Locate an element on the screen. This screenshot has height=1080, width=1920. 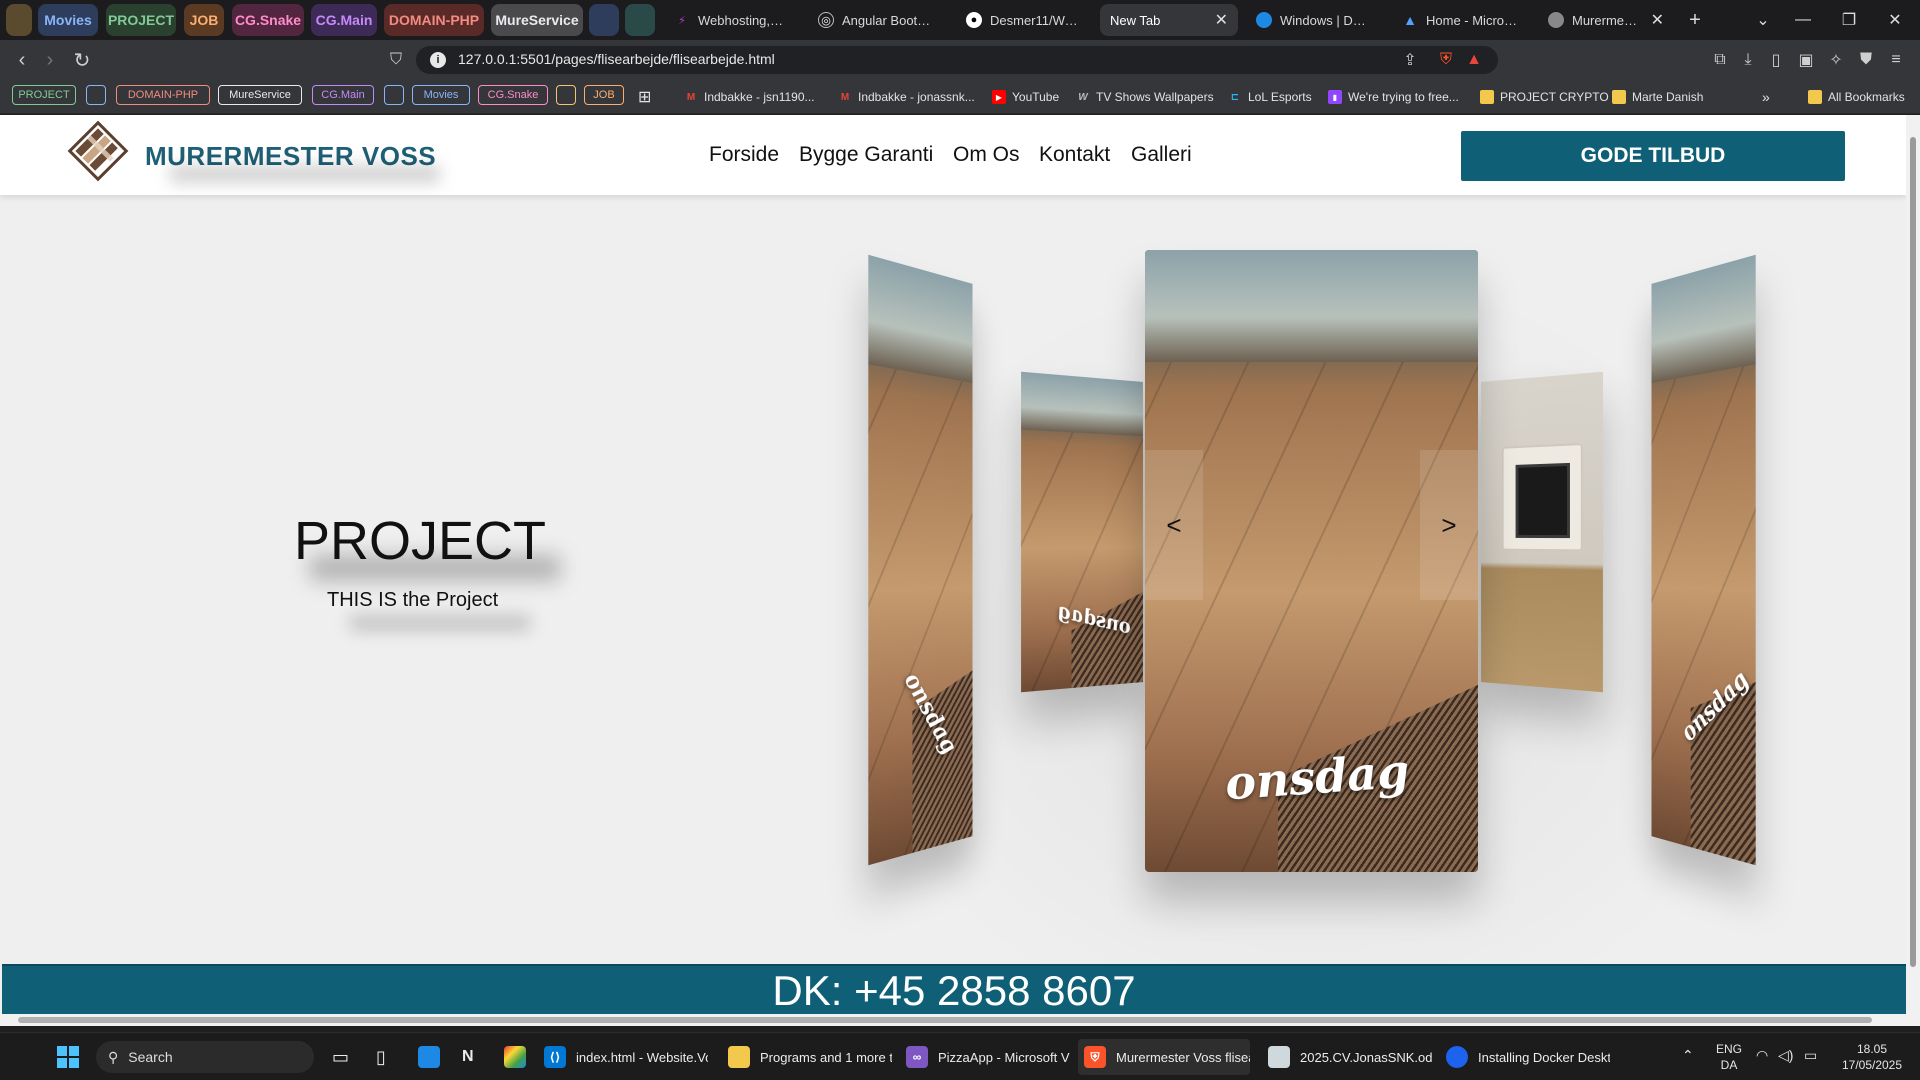
vertical-scrollbar is located at coordinates (1913, 570).